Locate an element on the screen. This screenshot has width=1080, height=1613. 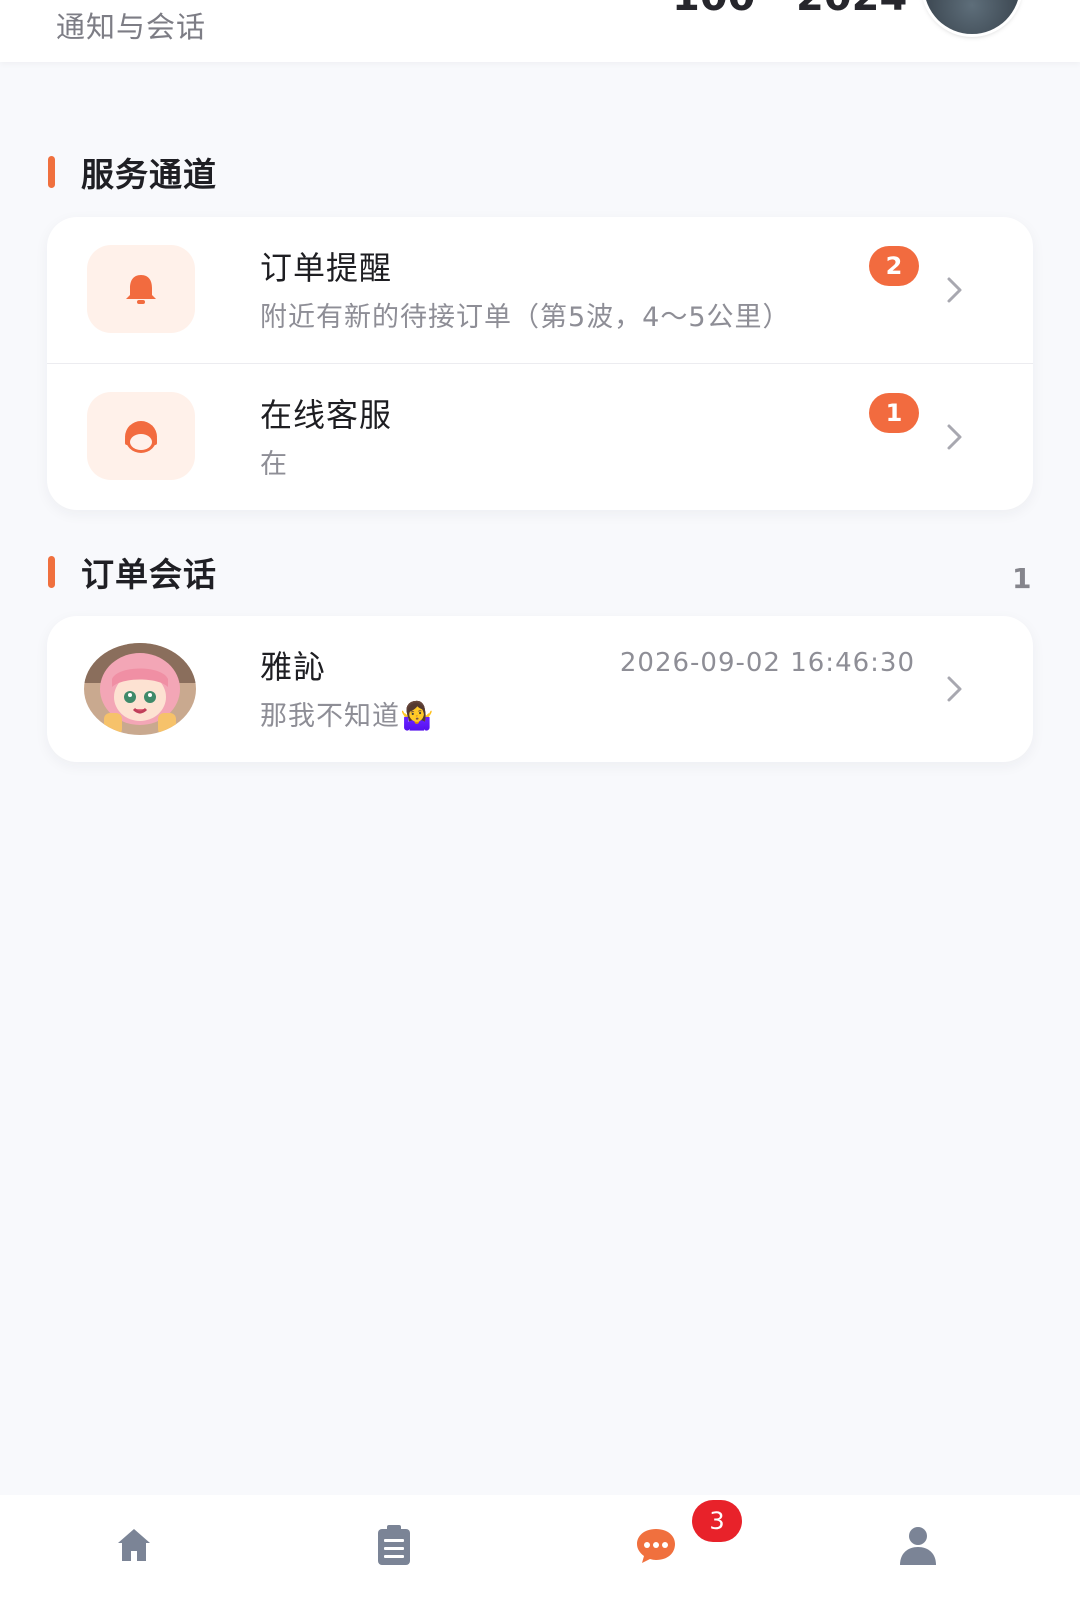
service-section-title: 服务通道 is located at coordinates (149, 174).